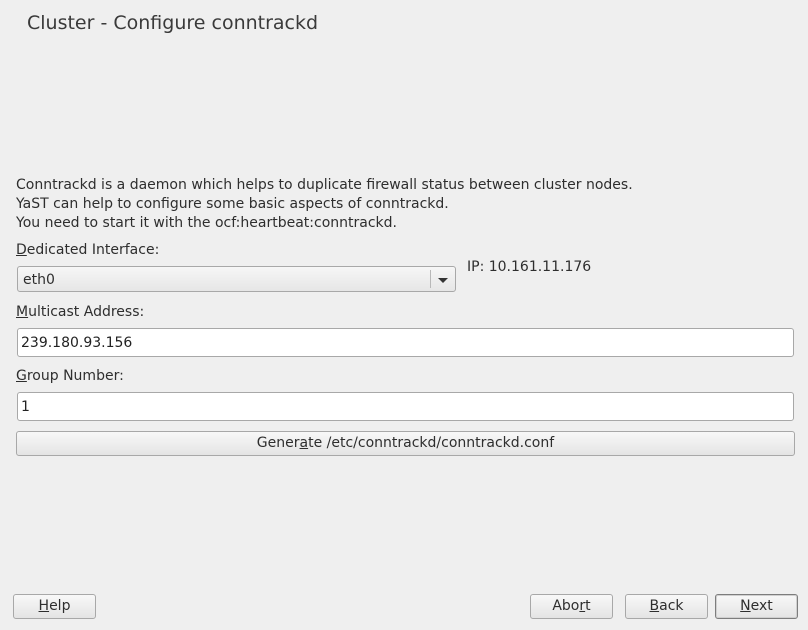 This screenshot has height=630, width=808. What do you see at coordinates (25, 407) in the screenshot?
I see `group-number-value: 1` at bounding box center [25, 407].